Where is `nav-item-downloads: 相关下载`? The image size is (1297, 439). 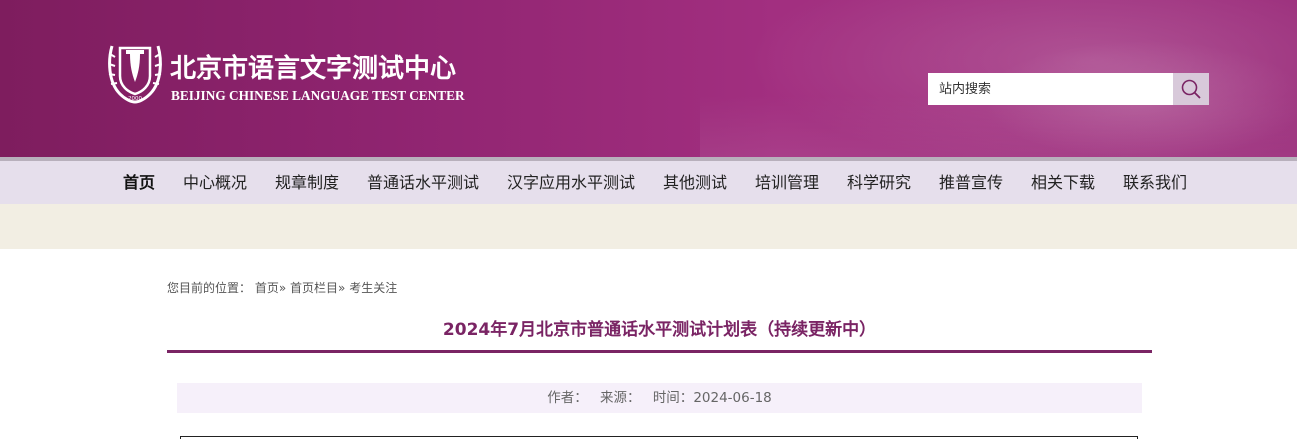 nav-item-downloads: 相关下载 is located at coordinates (1063, 182).